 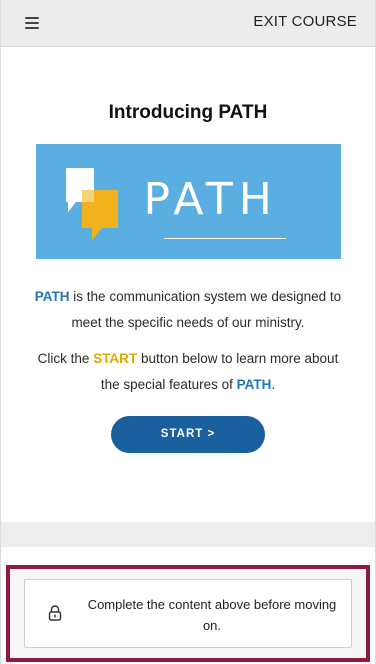 I want to click on banner-wordmark: PATH, so click(x=210, y=199).